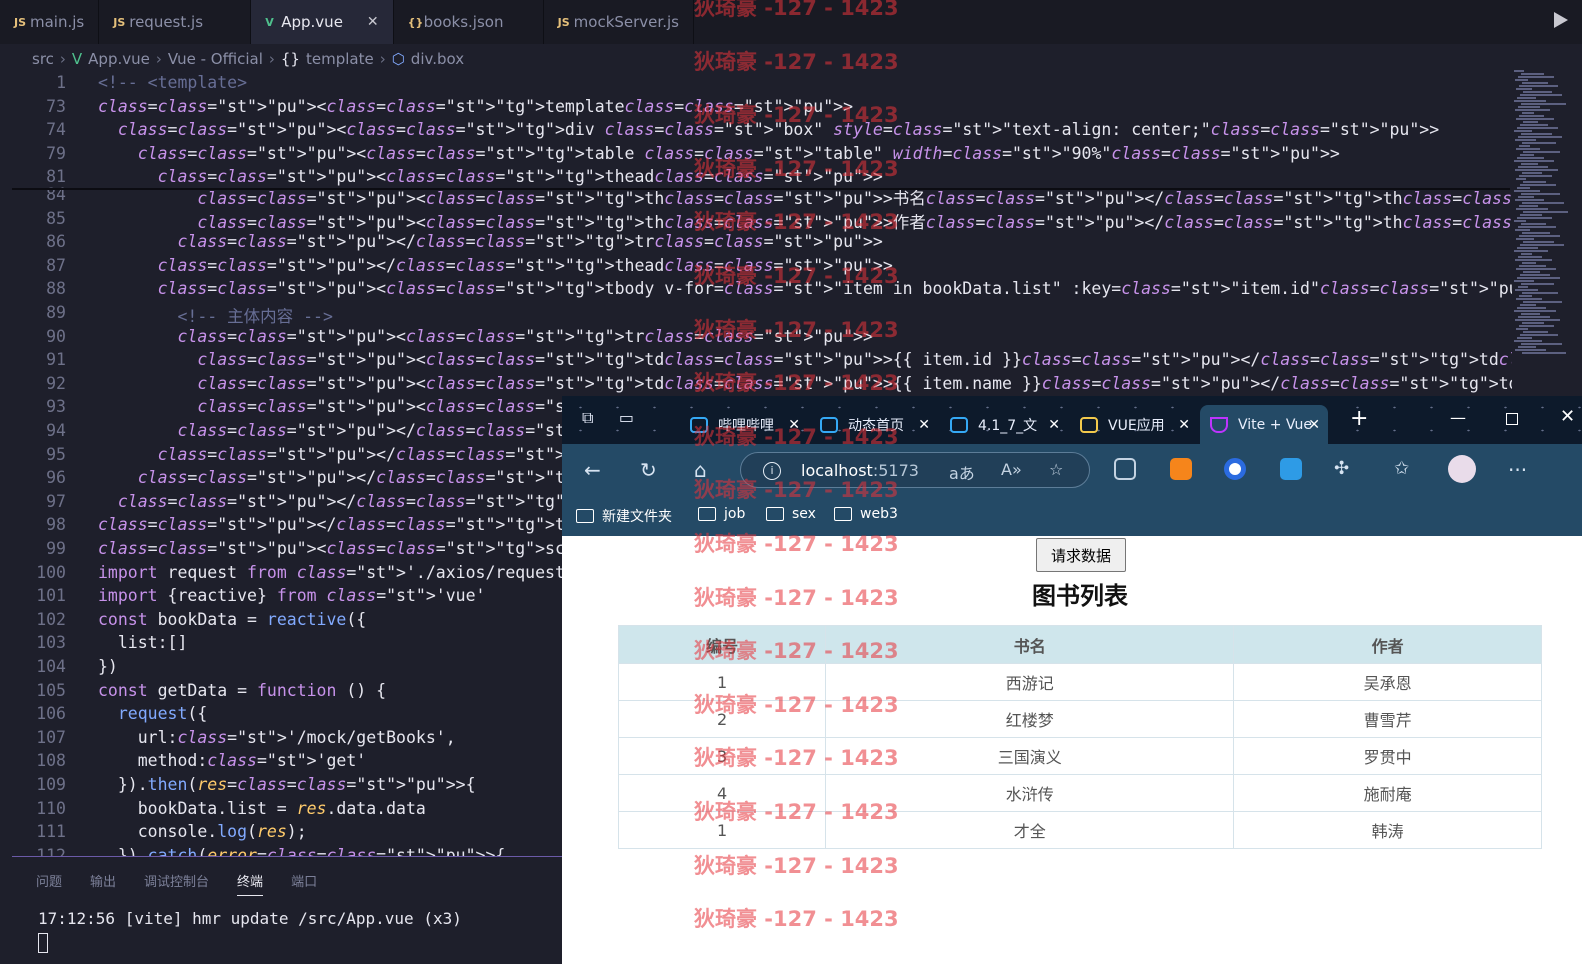 Image resolution: width=1582 pixels, height=964 pixels. I want to click on tab-actions-icon: ▭, so click(626, 417).